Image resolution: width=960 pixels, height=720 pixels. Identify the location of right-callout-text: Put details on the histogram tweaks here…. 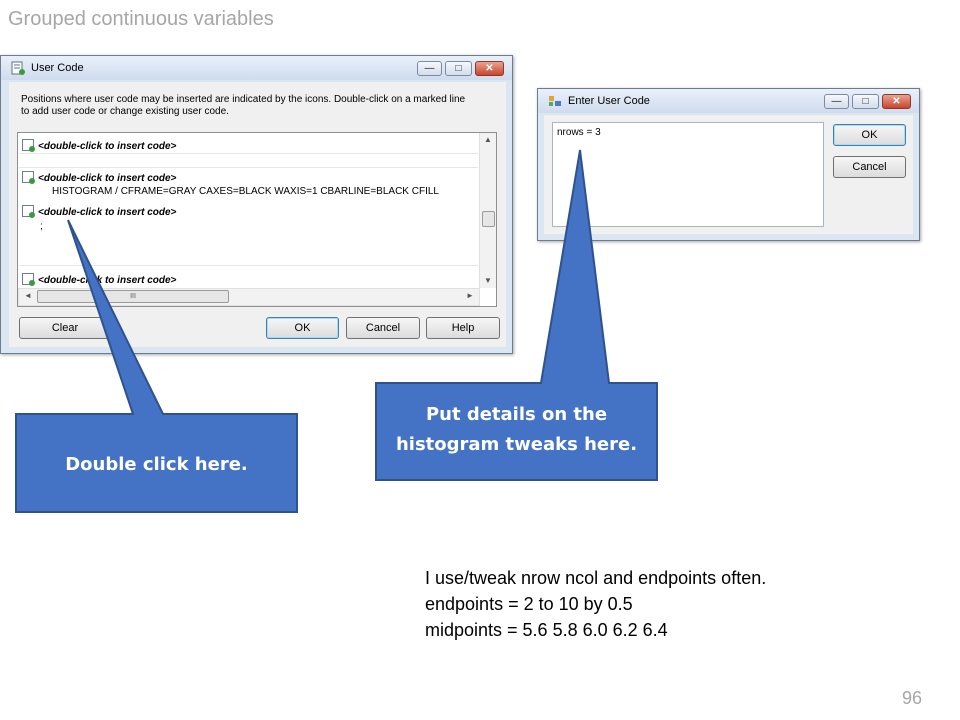
(516, 429).